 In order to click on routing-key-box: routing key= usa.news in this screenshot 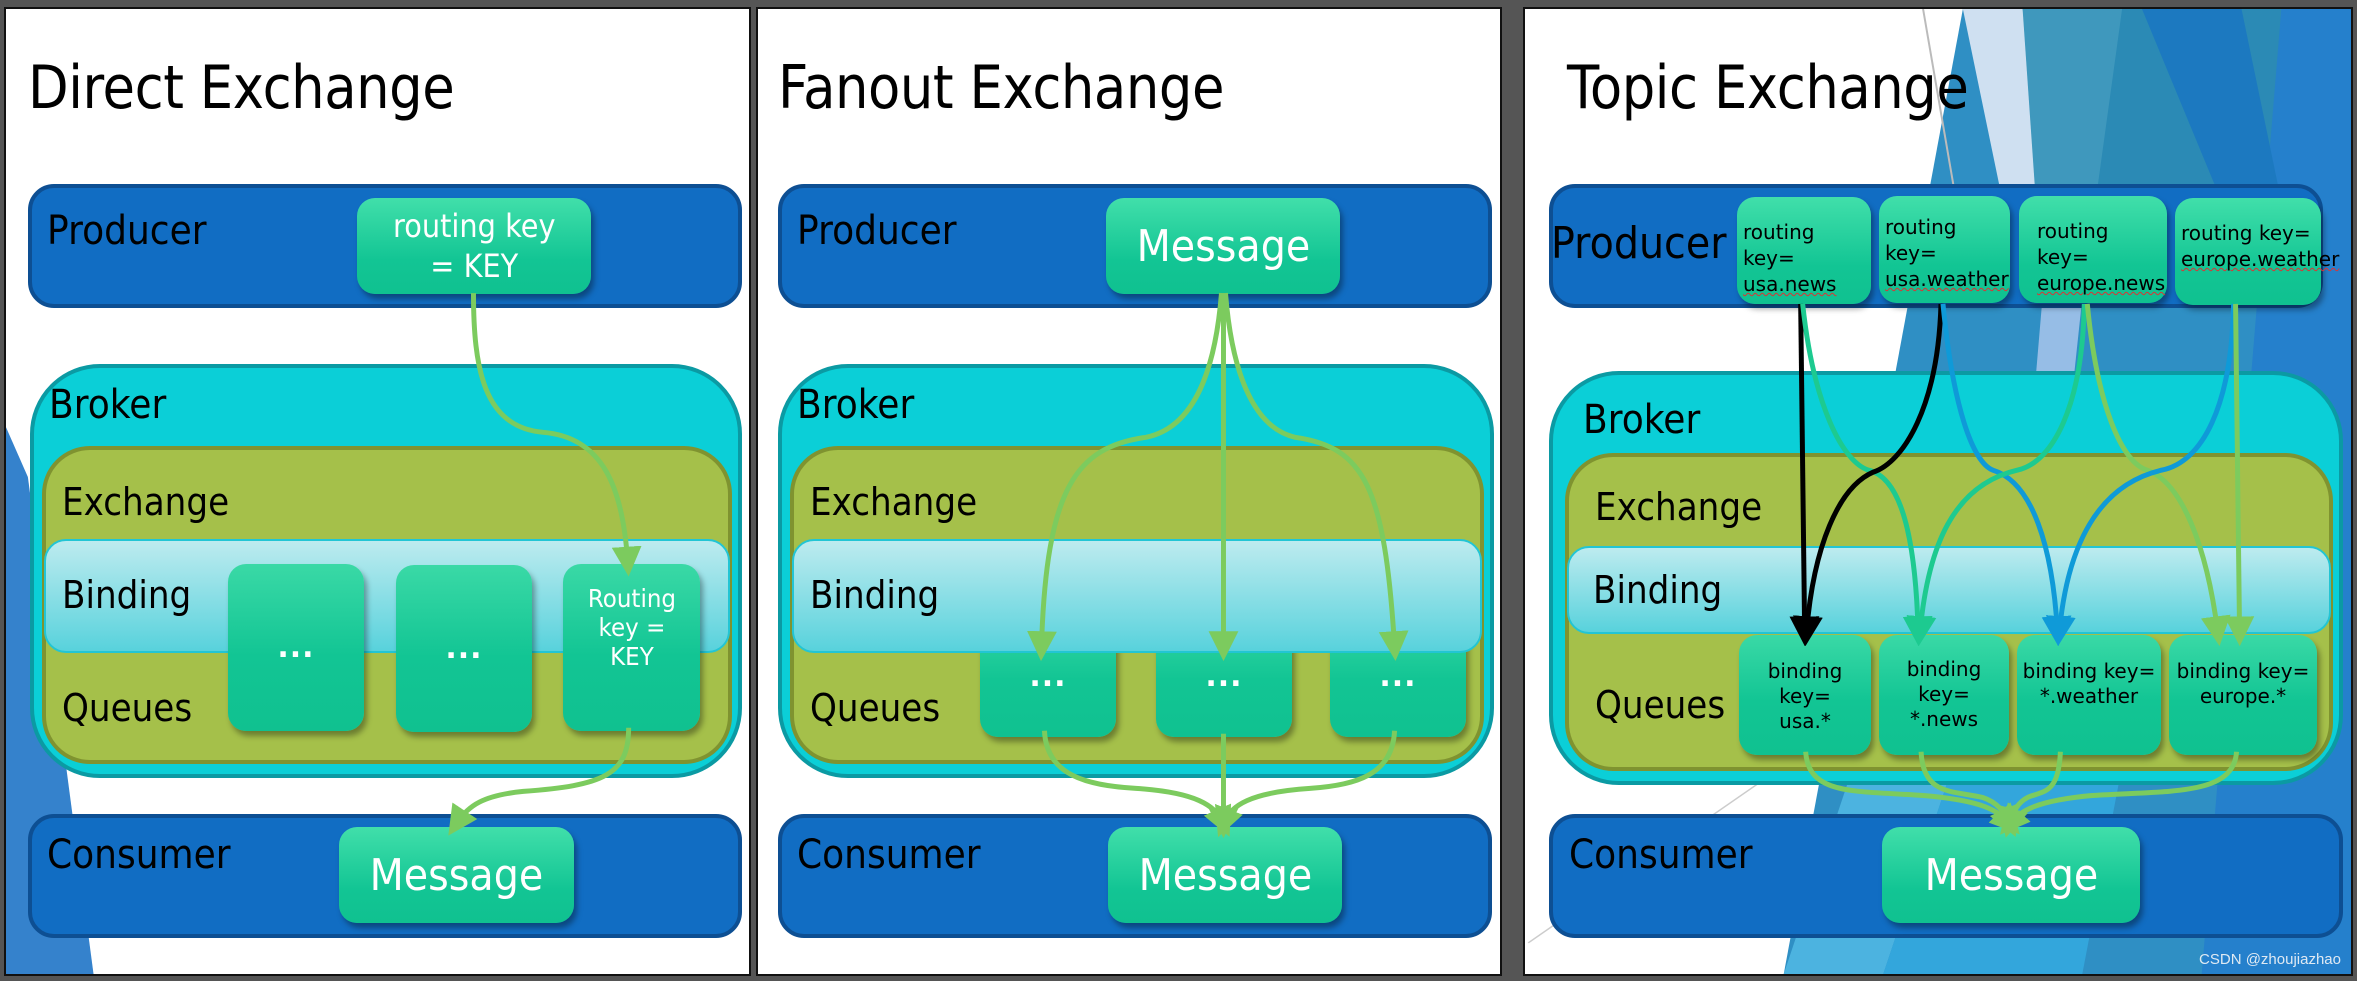, I will do `click(1804, 250)`.